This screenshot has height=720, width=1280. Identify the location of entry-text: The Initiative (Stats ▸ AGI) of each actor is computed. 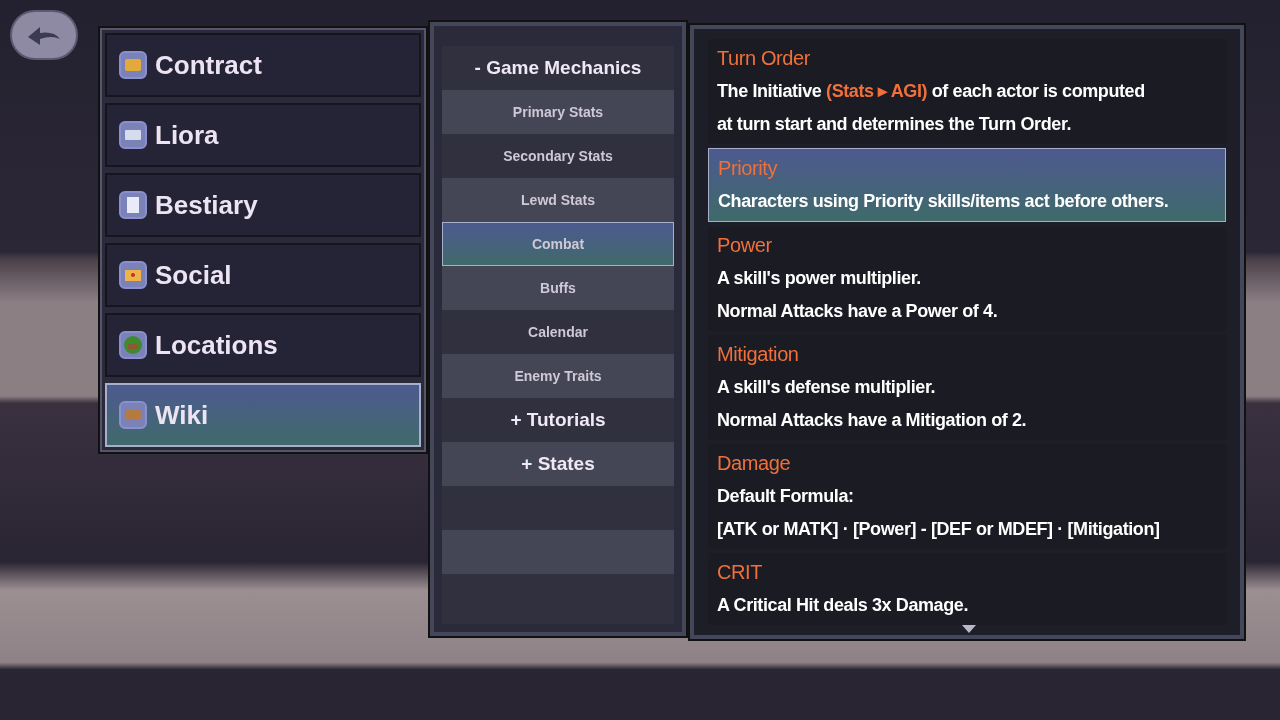
(931, 91).